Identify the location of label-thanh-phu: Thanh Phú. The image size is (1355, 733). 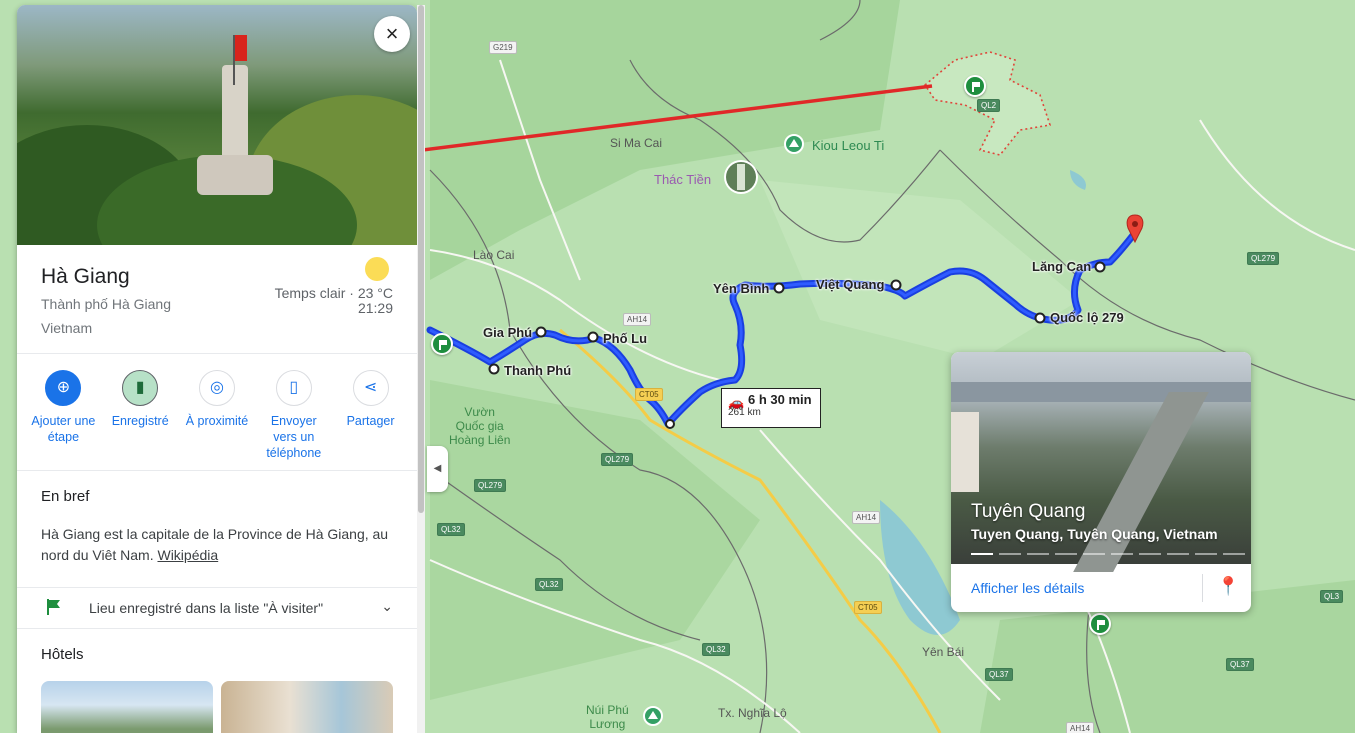
(537, 370).